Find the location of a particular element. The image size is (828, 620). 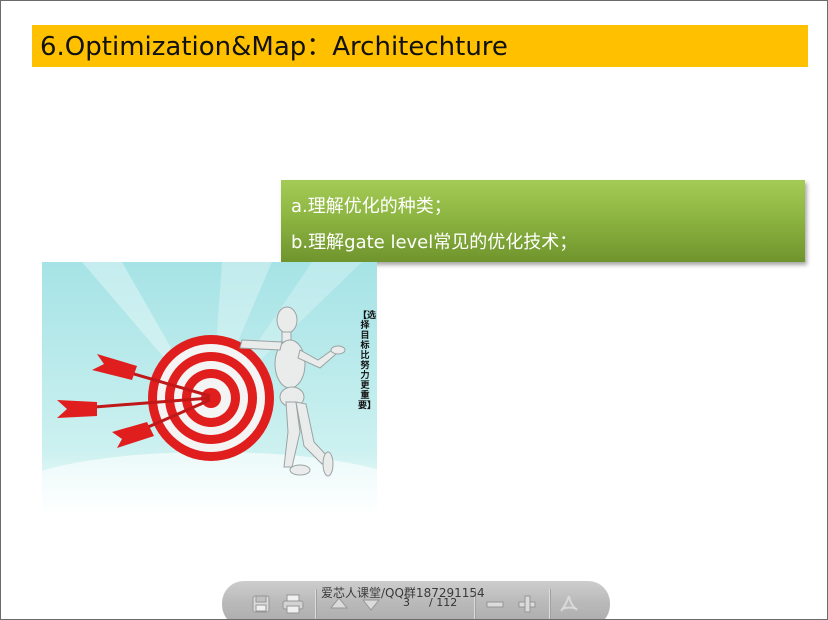

image-caption: 【选择目标比努力更重要】 is located at coordinates (367, 361).